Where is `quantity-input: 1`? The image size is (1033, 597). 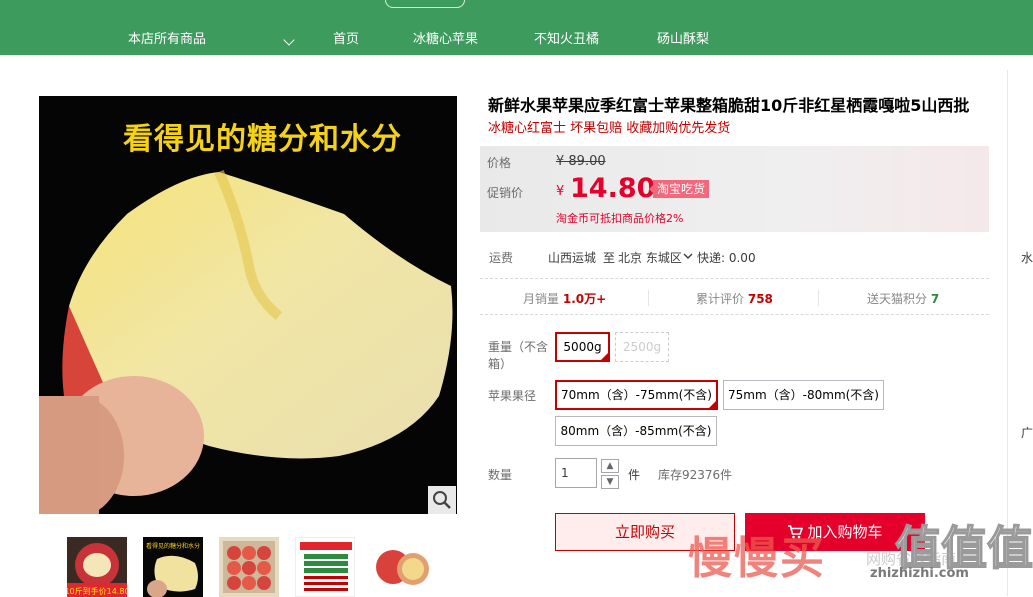
quantity-input: 1 is located at coordinates (576, 473).